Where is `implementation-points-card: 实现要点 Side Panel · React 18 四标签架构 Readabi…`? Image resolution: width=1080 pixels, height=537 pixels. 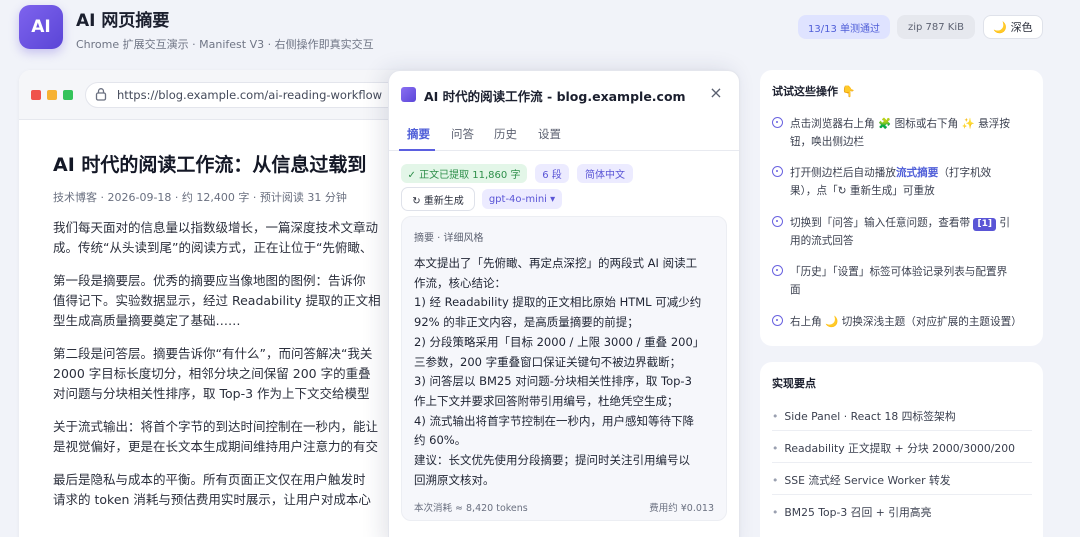
implementation-points-card: 实现要点 Side Panel · React 18 四标签架构 Readabi… is located at coordinates (901, 449).